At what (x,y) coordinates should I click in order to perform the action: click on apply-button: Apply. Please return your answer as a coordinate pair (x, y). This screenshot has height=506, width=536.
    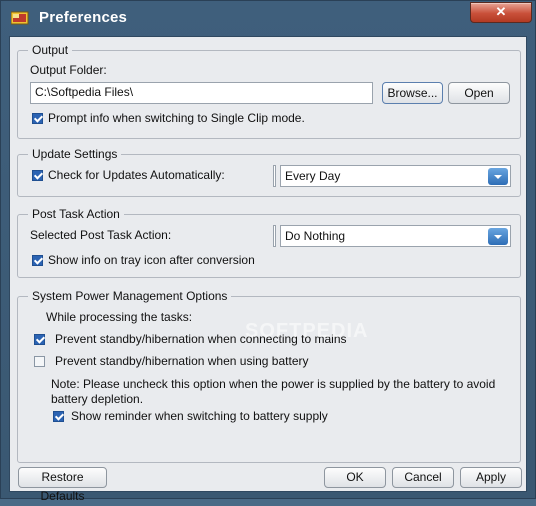
    Looking at the image, I should click on (491, 477).